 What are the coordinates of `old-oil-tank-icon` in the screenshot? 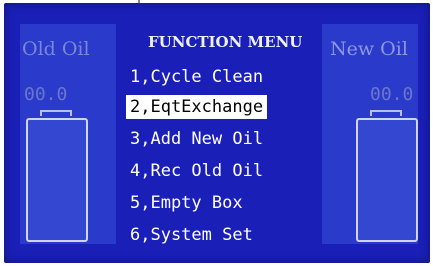 It's located at (57, 180).